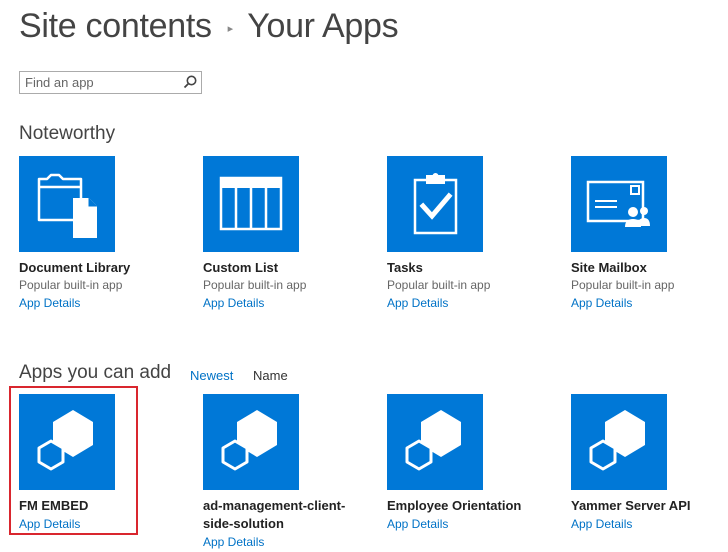 This screenshot has height=552, width=728. I want to click on document-library-icon, so click(67, 205).